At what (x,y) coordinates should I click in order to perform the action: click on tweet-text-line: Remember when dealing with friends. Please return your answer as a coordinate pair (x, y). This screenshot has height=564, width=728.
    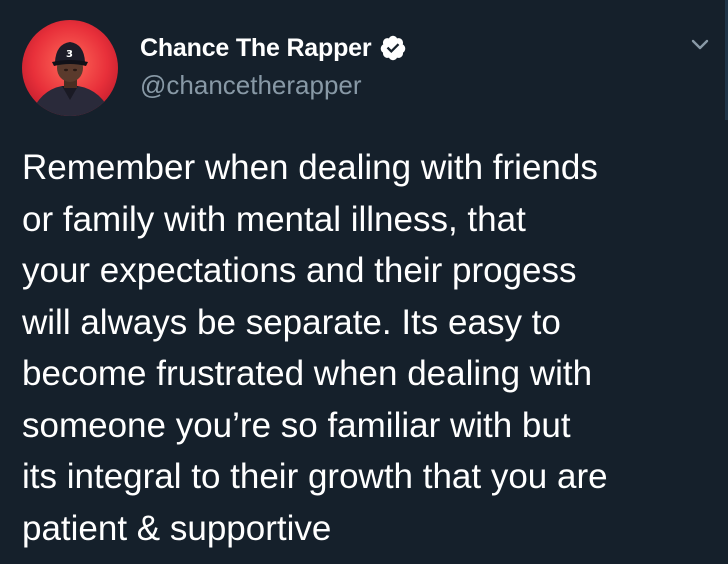
    Looking at the image, I should click on (310, 167).